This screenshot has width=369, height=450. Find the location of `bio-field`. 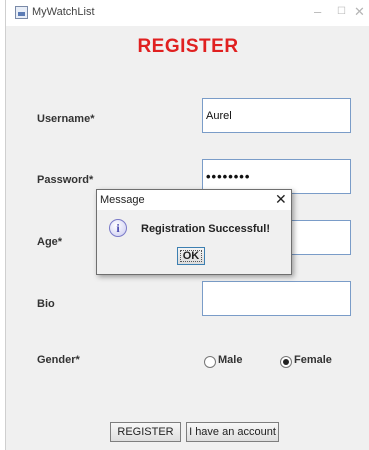

bio-field is located at coordinates (276, 298).